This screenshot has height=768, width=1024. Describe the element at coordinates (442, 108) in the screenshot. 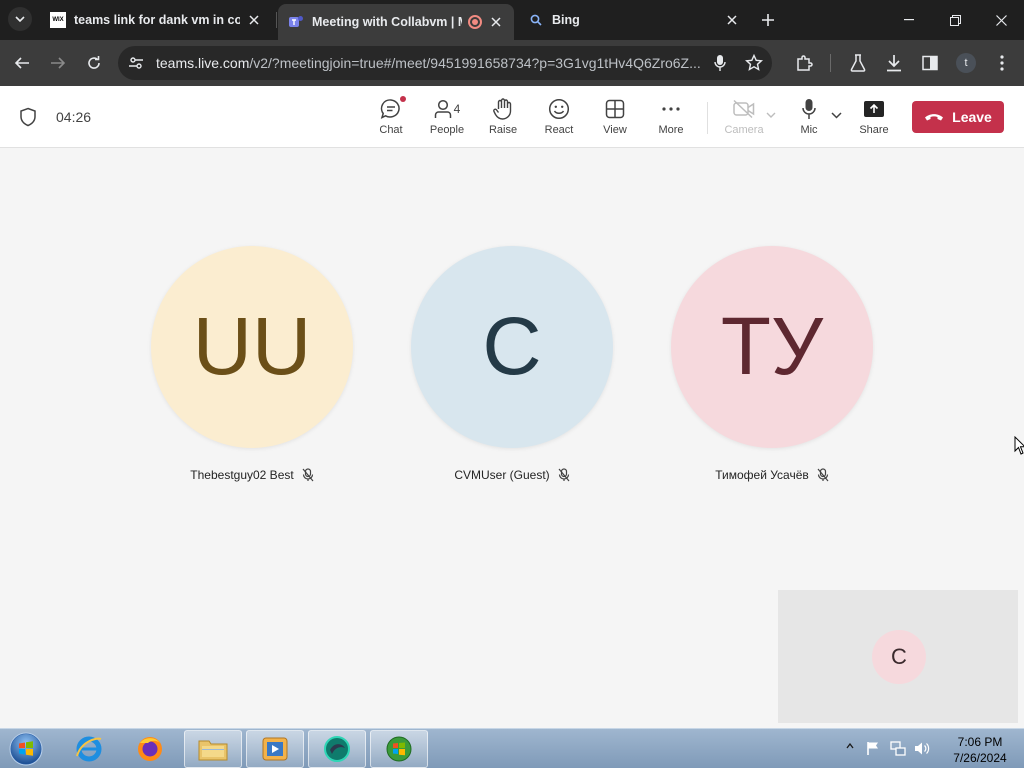

I see `person-icon` at that location.